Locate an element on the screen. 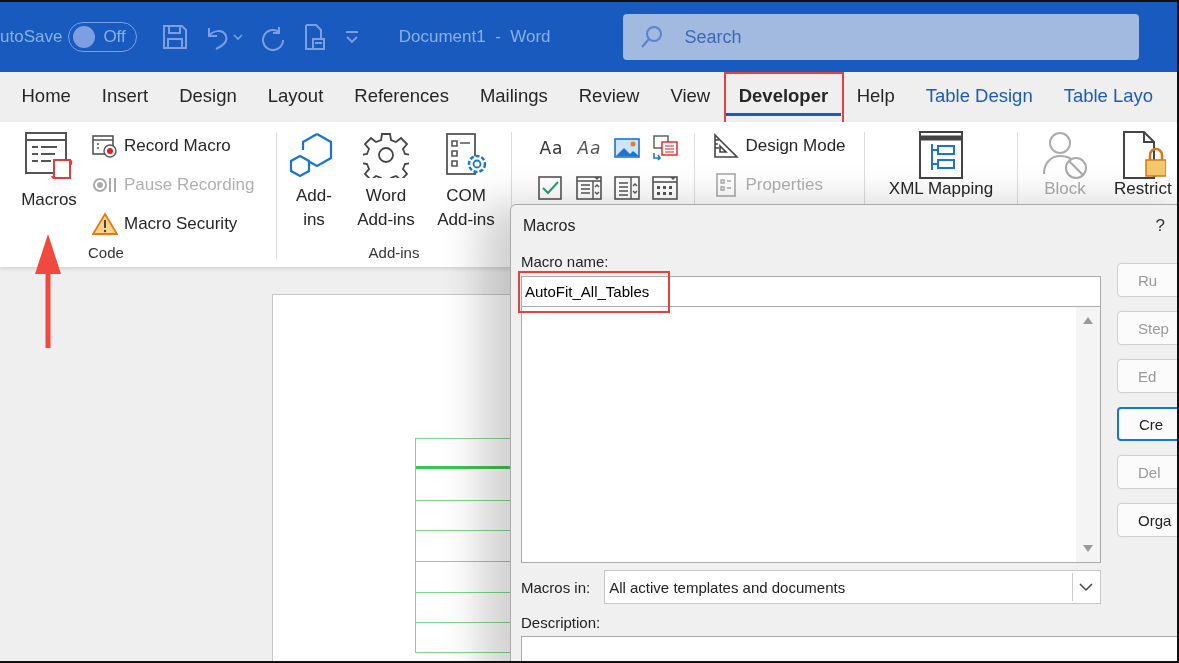 Image resolution: width=1179 pixels, height=663 pixels. print-preview-icon is located at coordinates (314, 37).